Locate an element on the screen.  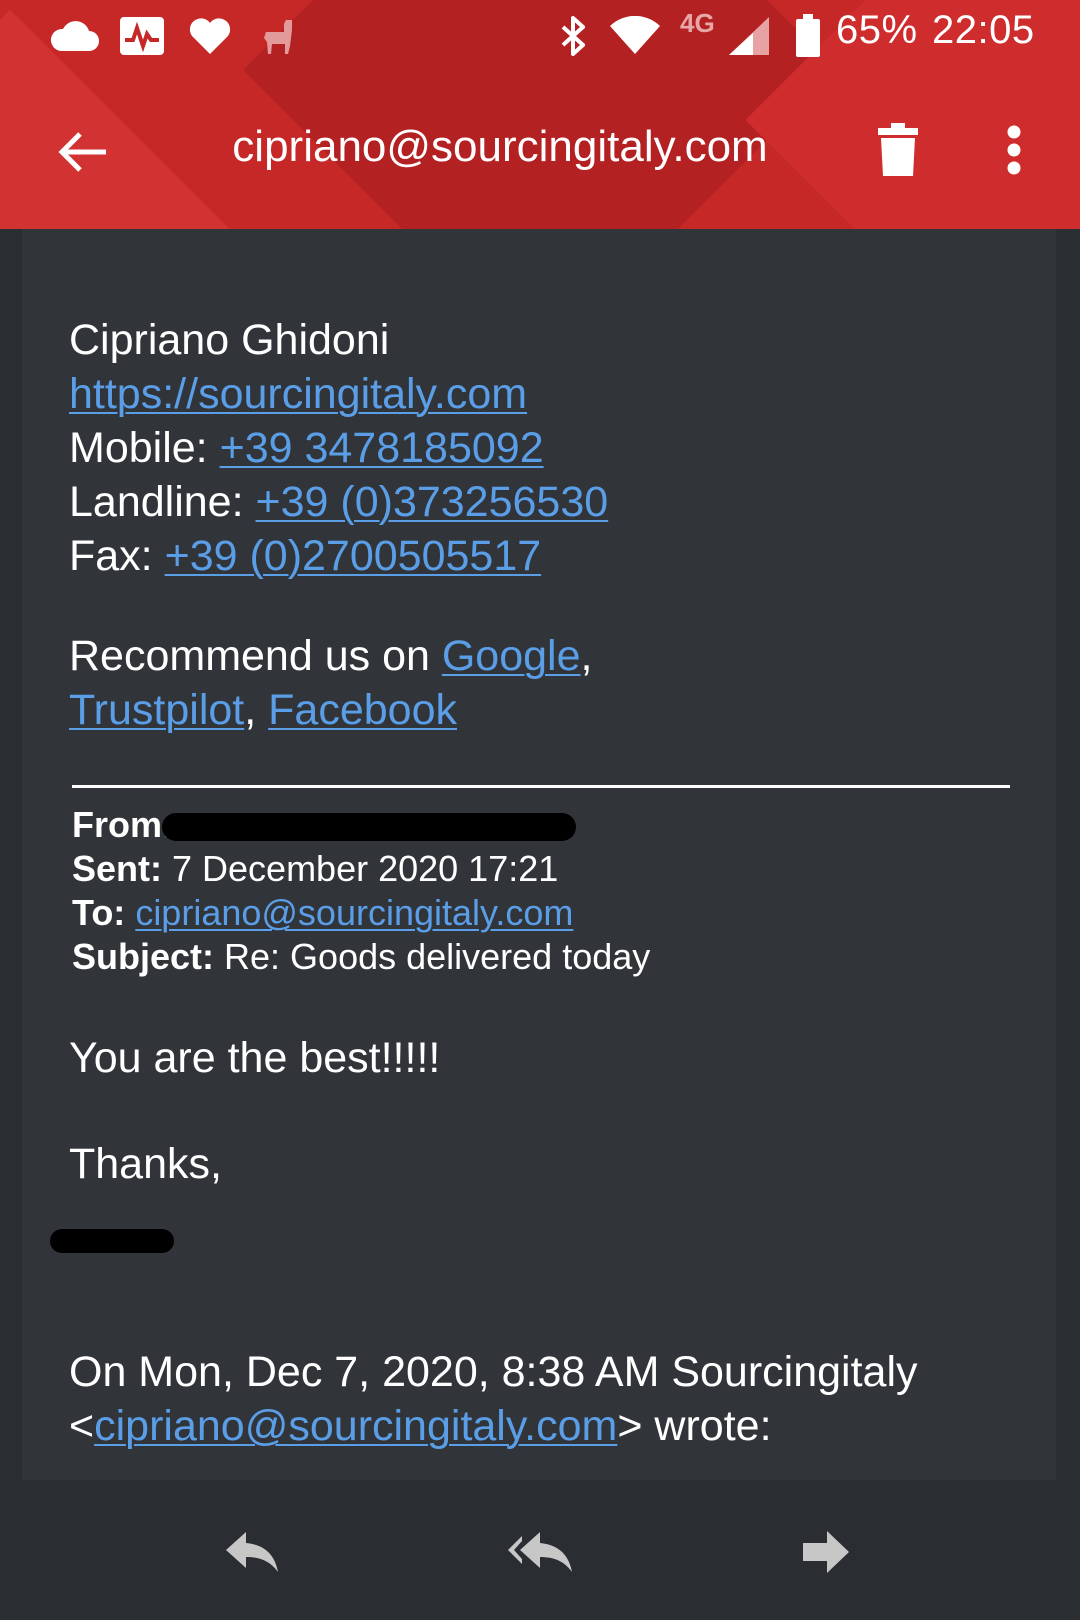
clock: 22:05 is located at coordinates (983, 30).